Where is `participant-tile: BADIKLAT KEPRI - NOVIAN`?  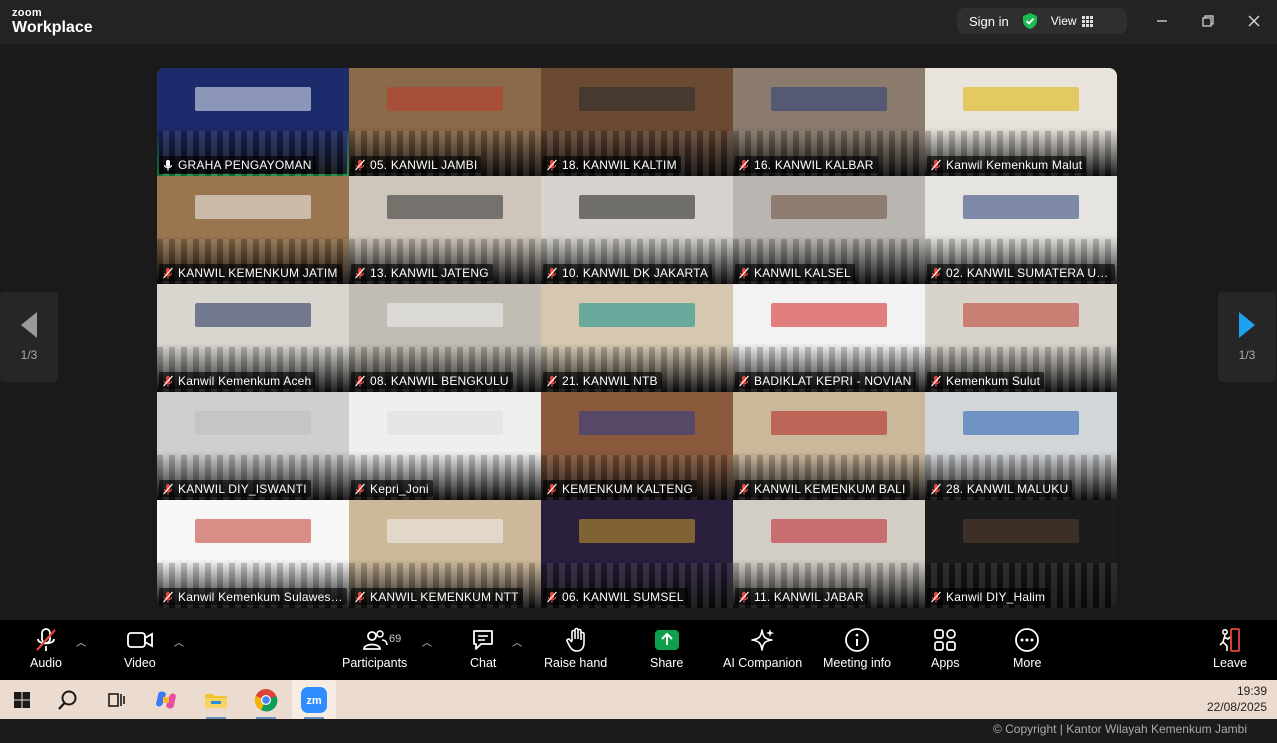
participant-tile: BADIKLAT KEPRI - NOVIAN is located at coordinates (829, 338).